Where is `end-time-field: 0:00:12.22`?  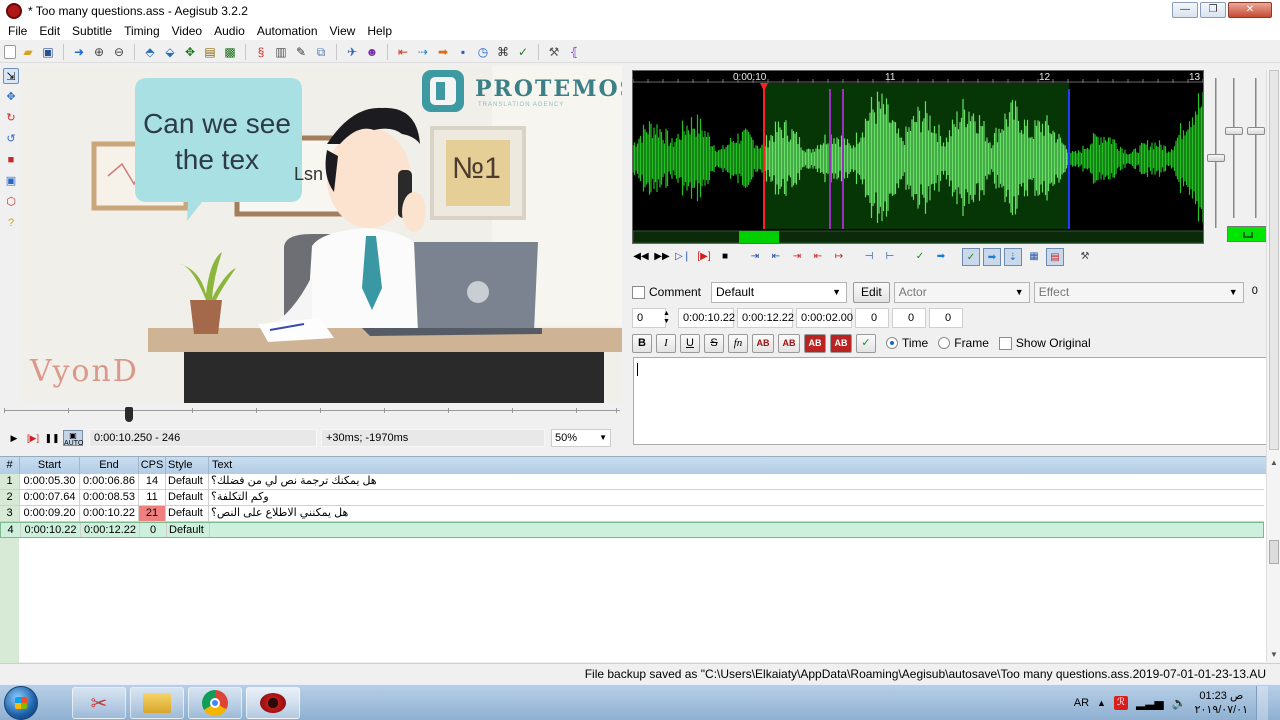
end-time-field: 0:00:12.22 is located at coordinates (765, 318).